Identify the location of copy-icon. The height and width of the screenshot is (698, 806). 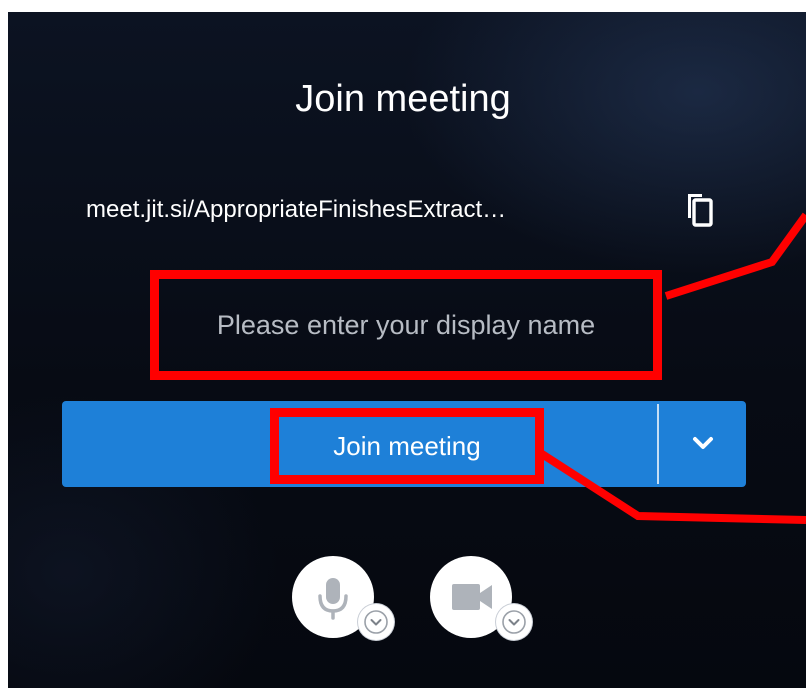
(700, 210).